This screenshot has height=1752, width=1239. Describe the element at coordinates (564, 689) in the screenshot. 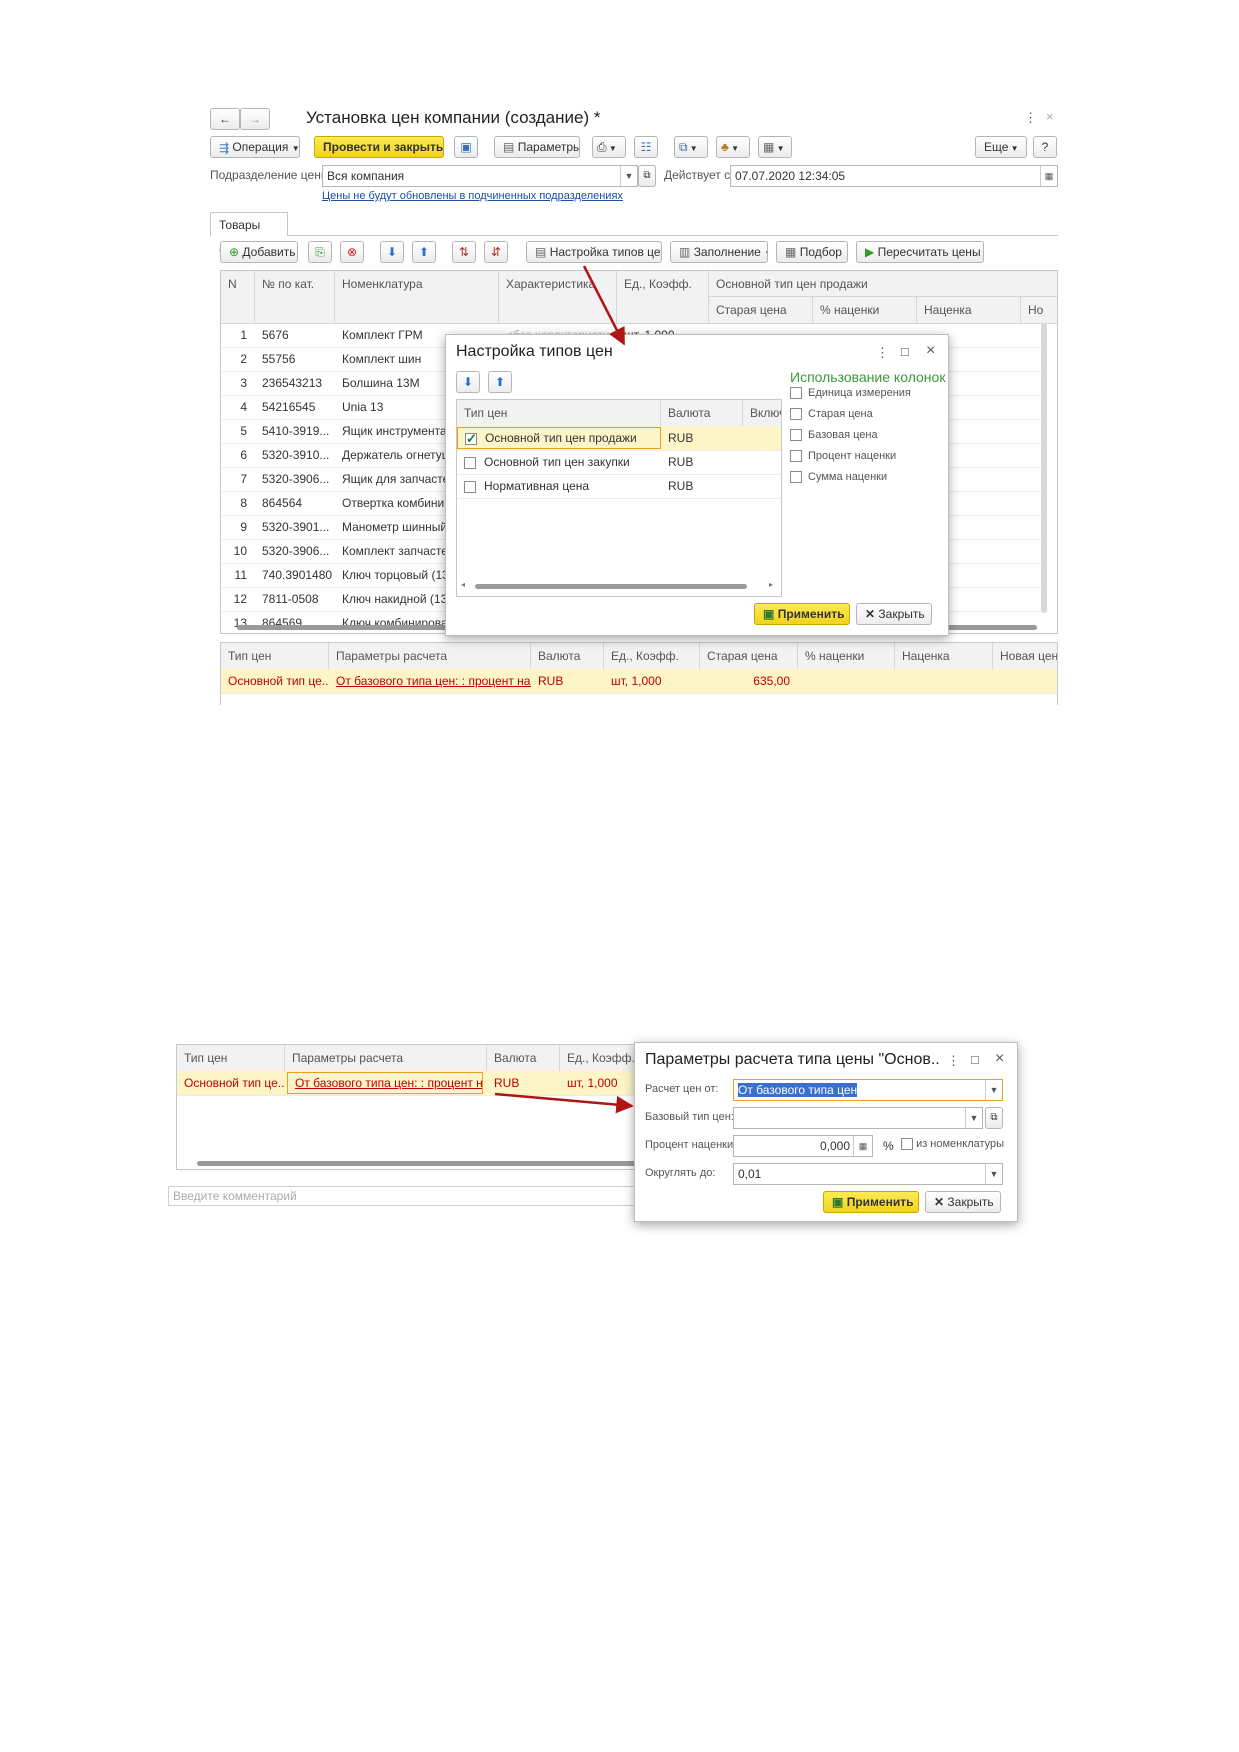

I see `annotation-arrows` at that location.